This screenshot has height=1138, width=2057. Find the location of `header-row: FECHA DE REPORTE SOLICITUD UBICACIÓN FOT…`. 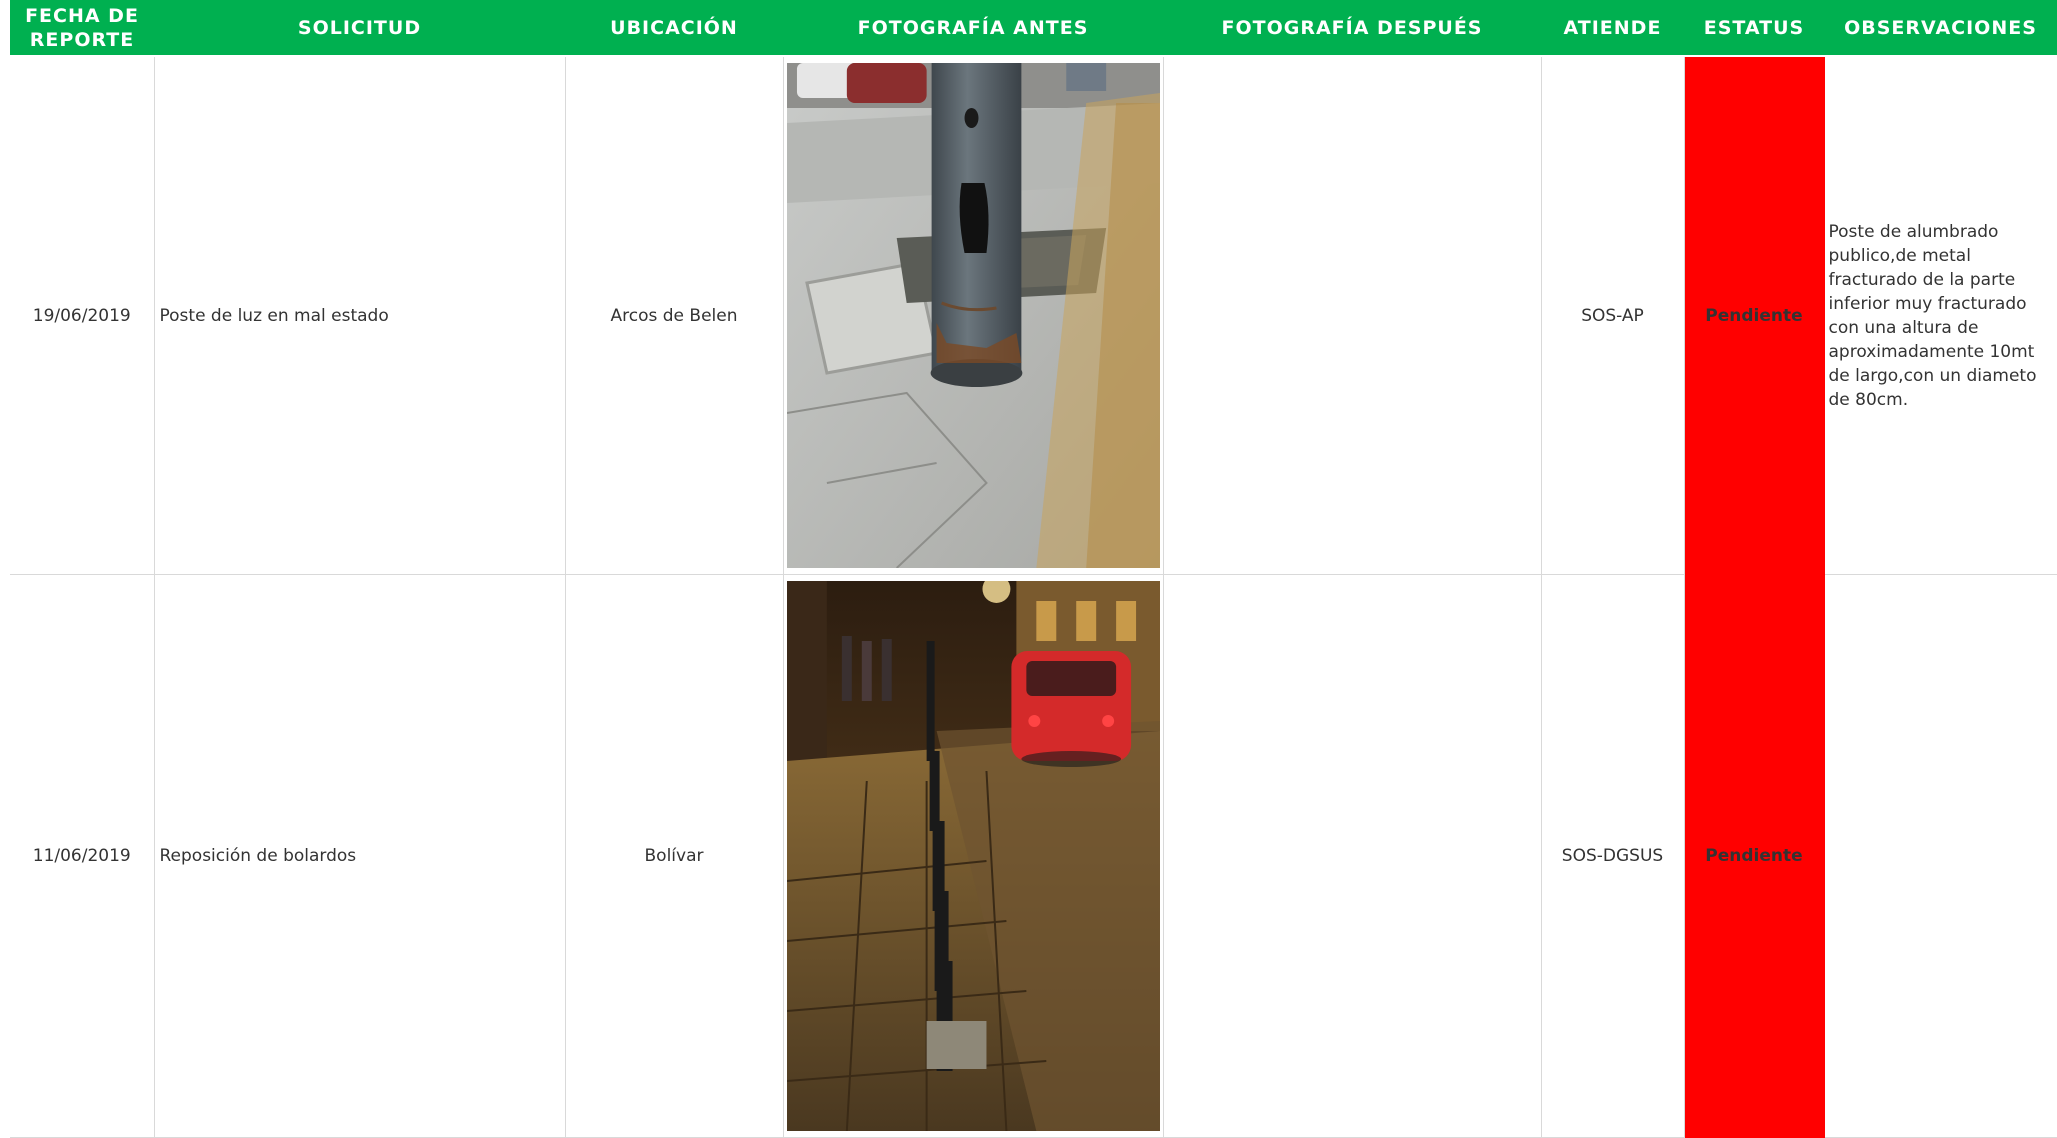

header-row: FECHA DE REPORTE SOLICITUD UBICACIÓN FOT… is located at coordinates (1033, 28).